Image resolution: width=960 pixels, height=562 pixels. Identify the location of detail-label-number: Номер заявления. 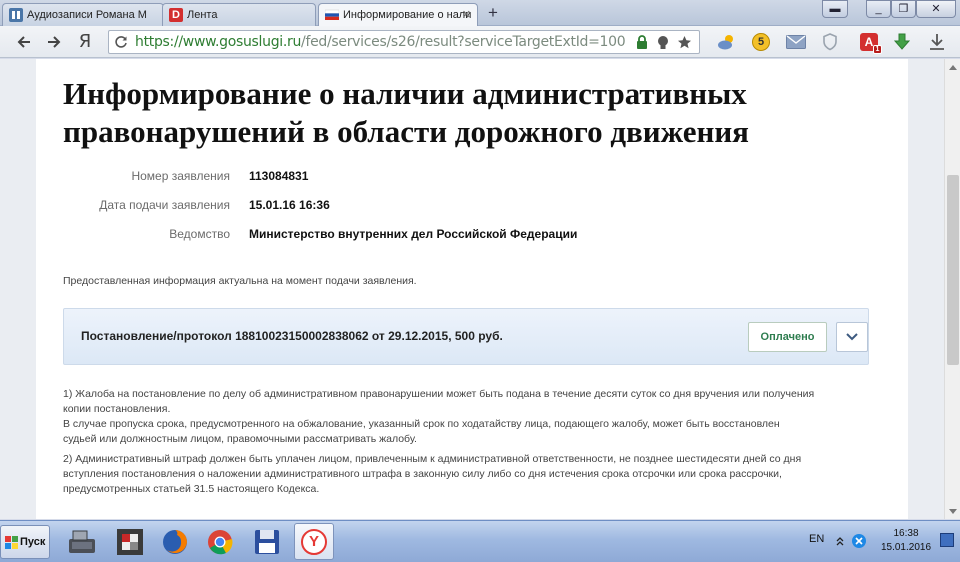
(180, 176).